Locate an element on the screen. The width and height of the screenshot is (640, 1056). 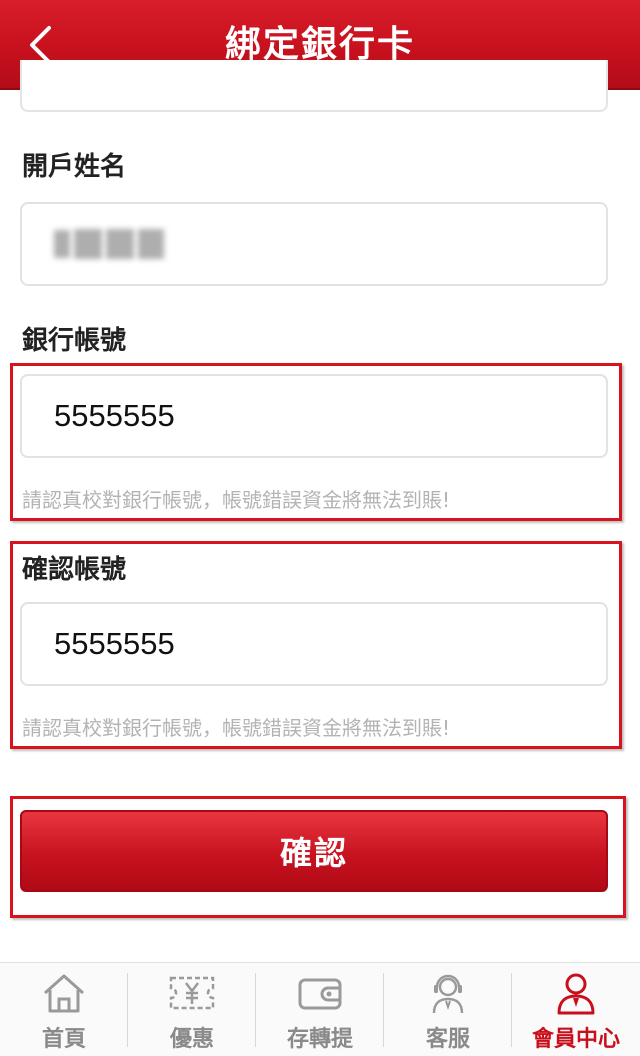
tab-deposit-transfer-withdraw: 存轉提 is located at coordinates (320, 1009).